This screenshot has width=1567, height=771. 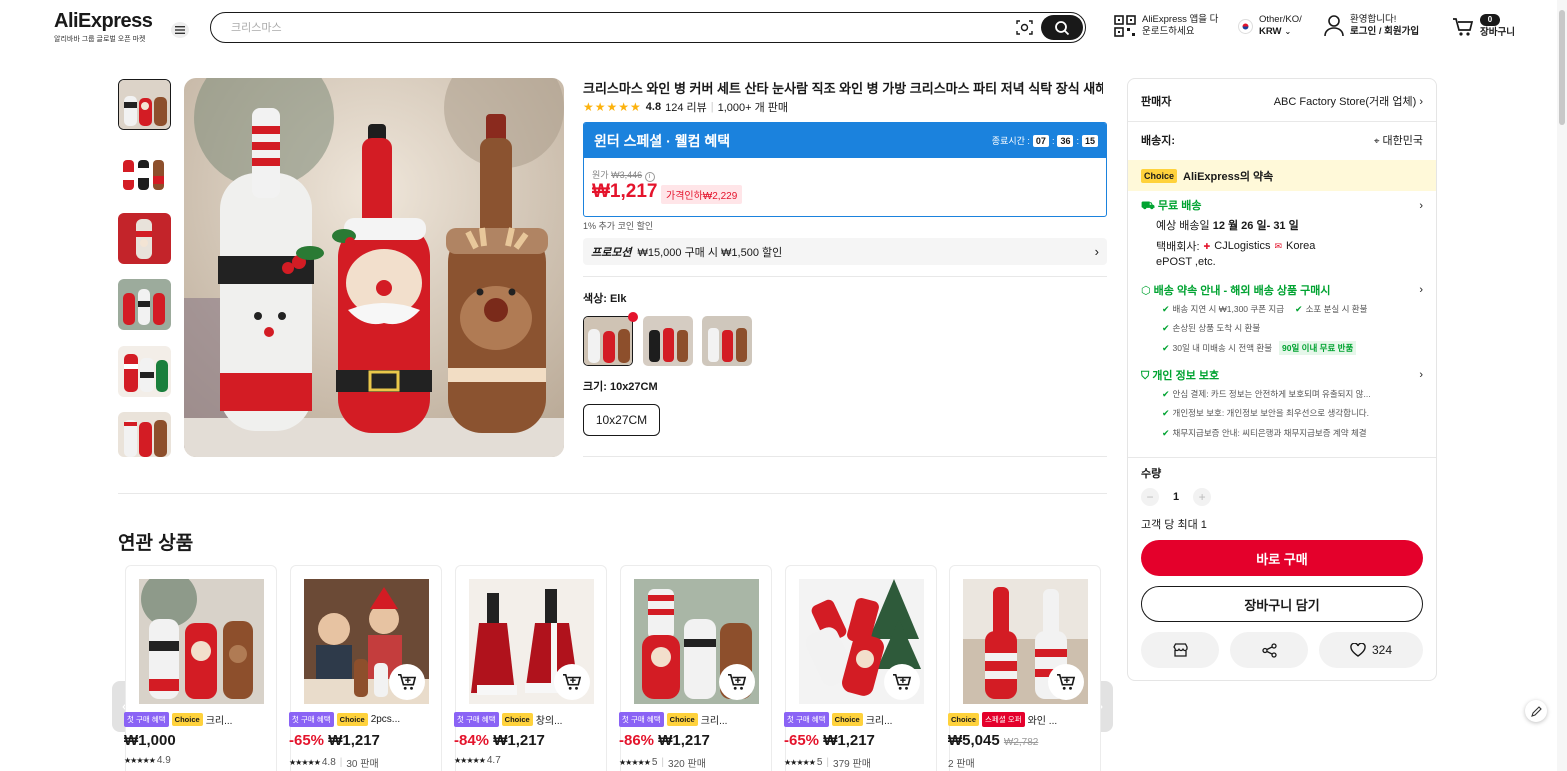 What do you see at coordinates (1536, 711) in the screenshot?
I see `feedback-button` at bounding box center [1536, 711].